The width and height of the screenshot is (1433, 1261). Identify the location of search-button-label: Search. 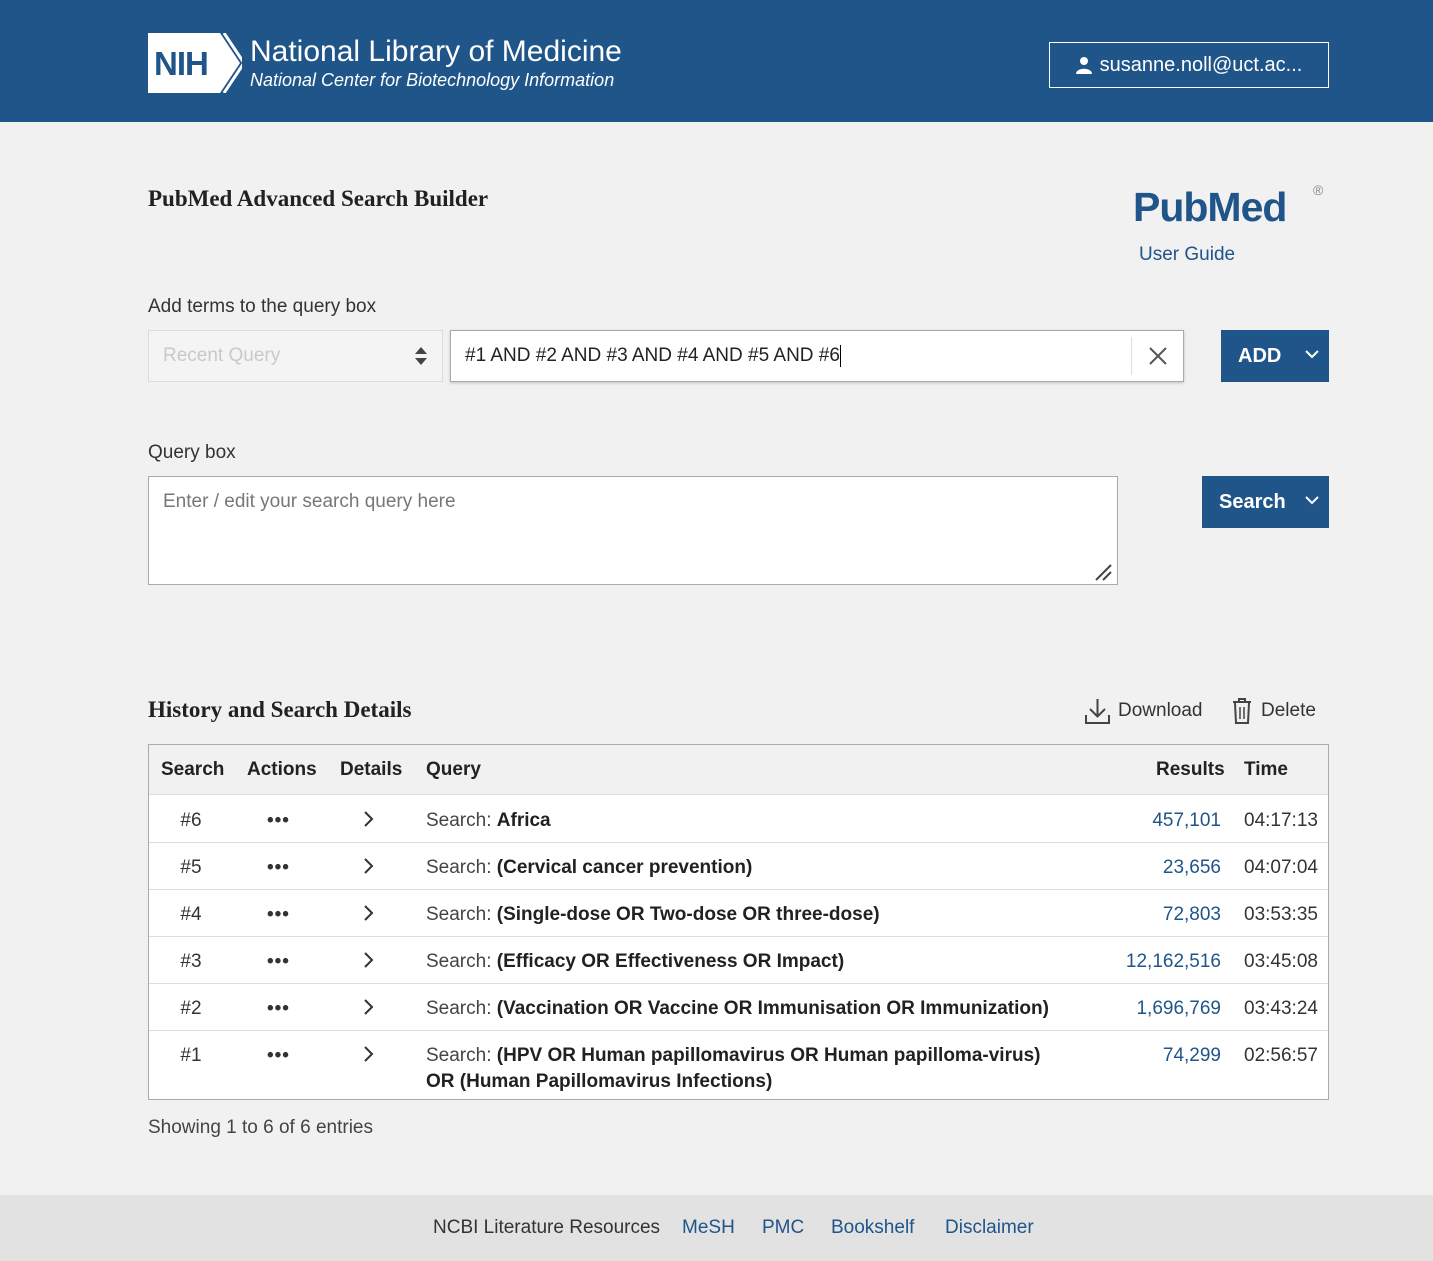
(1252, 501).